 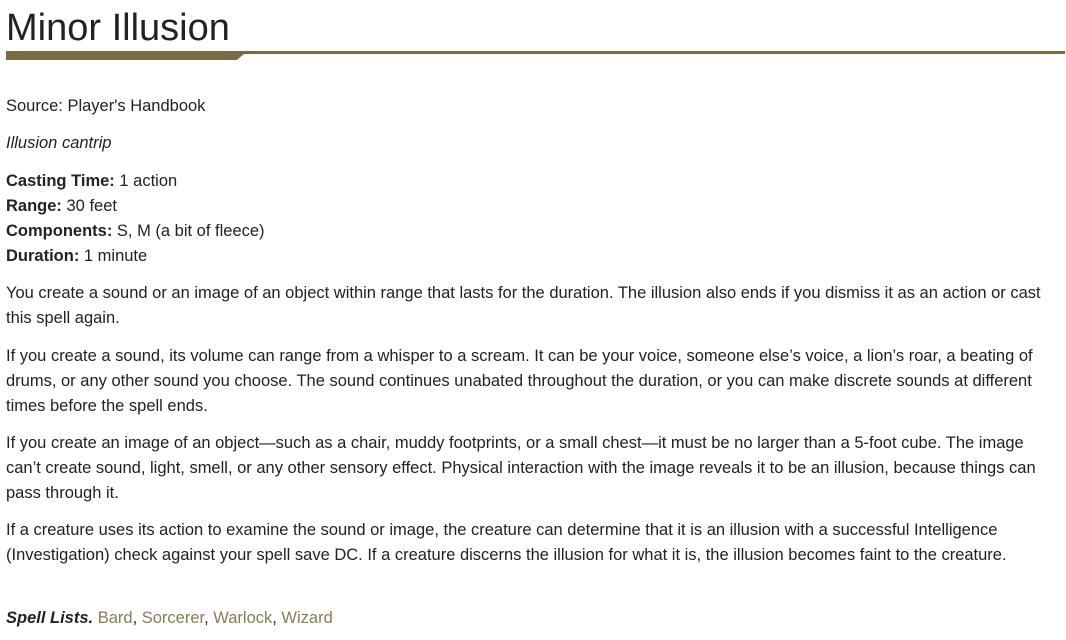 What do you see at coordinates (188, 231) in the screenshot?
I see `stat-value: S, M (a bit of fleece)` at bounding box center [188, 231].